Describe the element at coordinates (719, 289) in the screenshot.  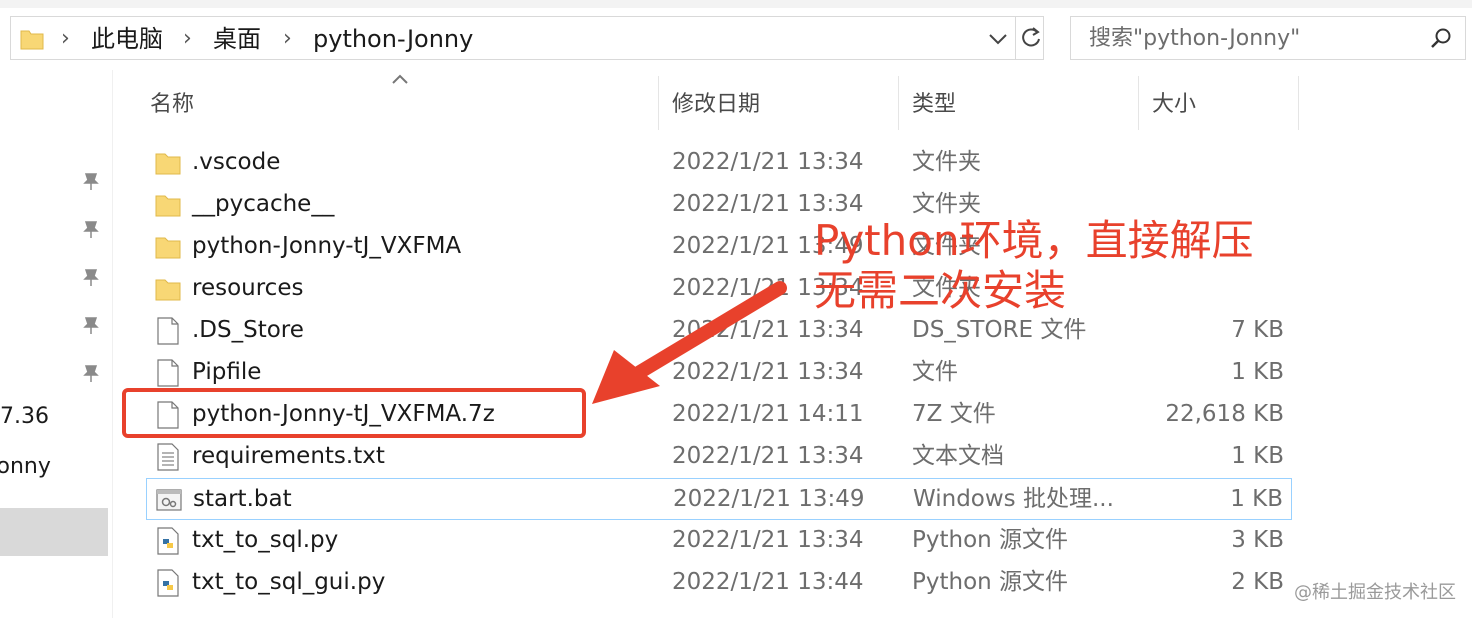
I see `file-row: resources 2022/1/21 13:34 文件夹` at that location.